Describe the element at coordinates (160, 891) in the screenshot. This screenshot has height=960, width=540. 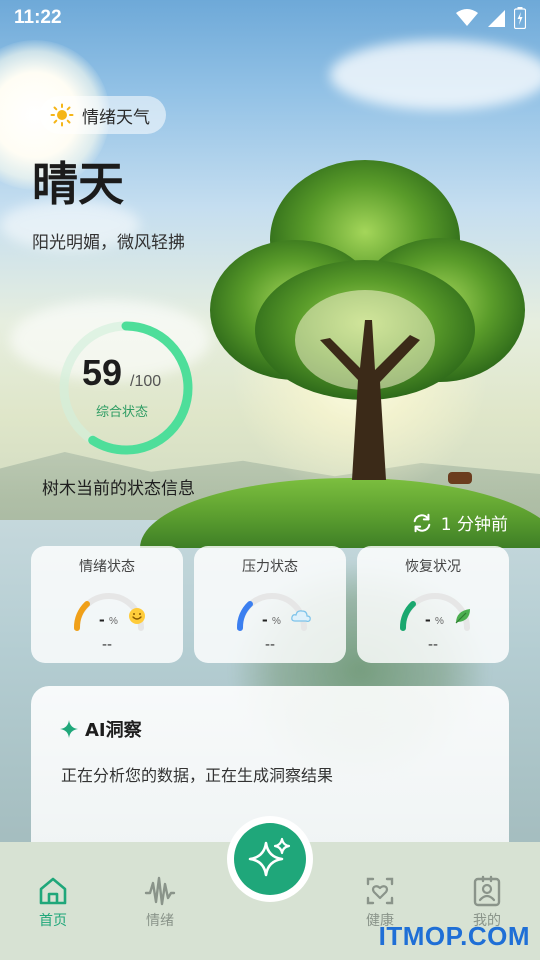
I see `waveform-icon` at that location.